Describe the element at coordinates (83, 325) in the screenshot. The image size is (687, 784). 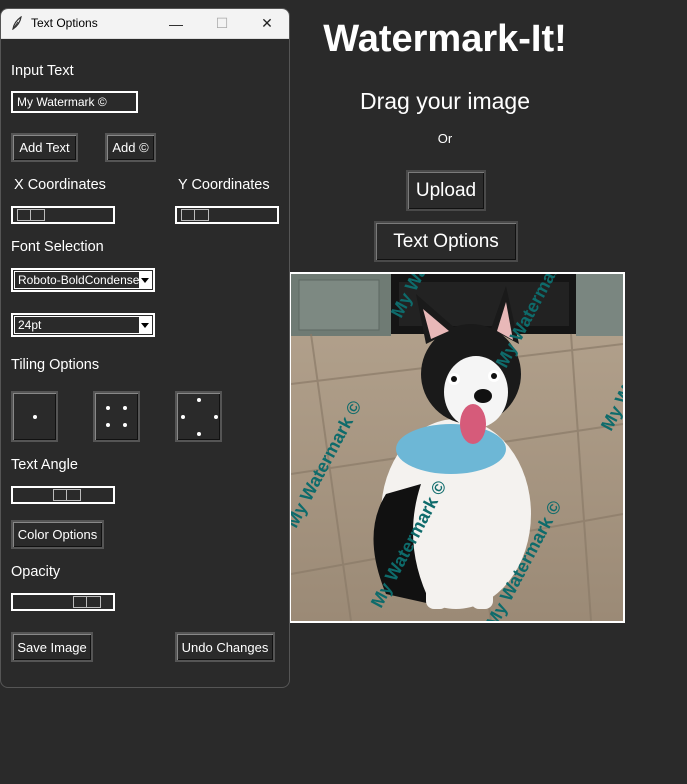
I see `font-size-dropdown: 24pt` at that location.